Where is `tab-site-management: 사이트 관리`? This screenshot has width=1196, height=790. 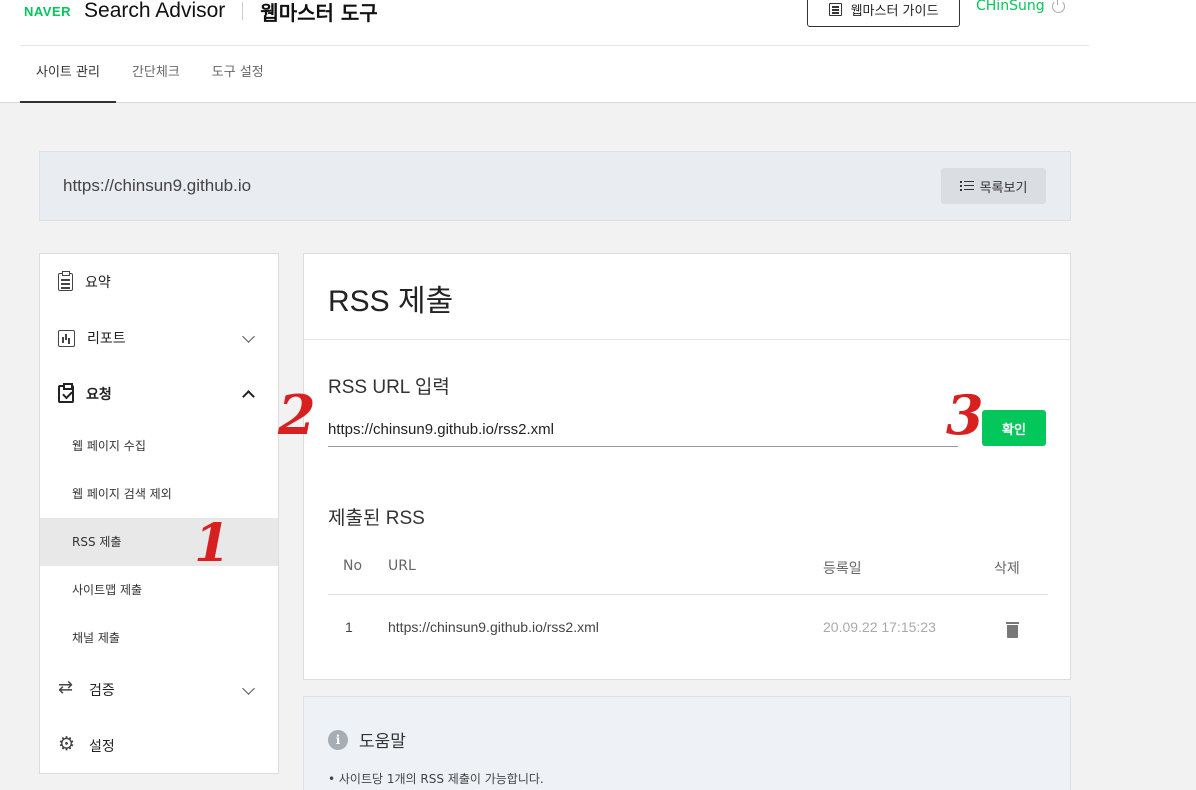 tab-site-management: 사이트 관리 is located at coordinates (68, 74).